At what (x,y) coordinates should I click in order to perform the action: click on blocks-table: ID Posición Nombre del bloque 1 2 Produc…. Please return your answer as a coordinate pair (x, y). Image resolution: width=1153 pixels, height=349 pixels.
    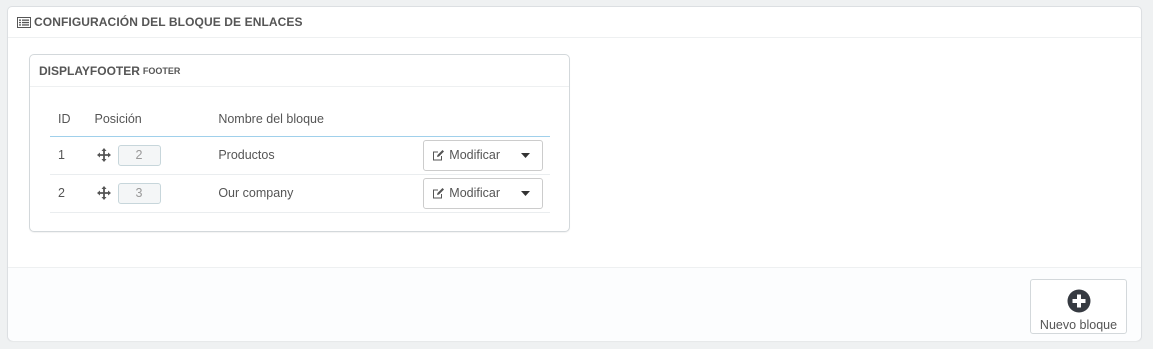
    Looking at the image, I should click on (300, 158).